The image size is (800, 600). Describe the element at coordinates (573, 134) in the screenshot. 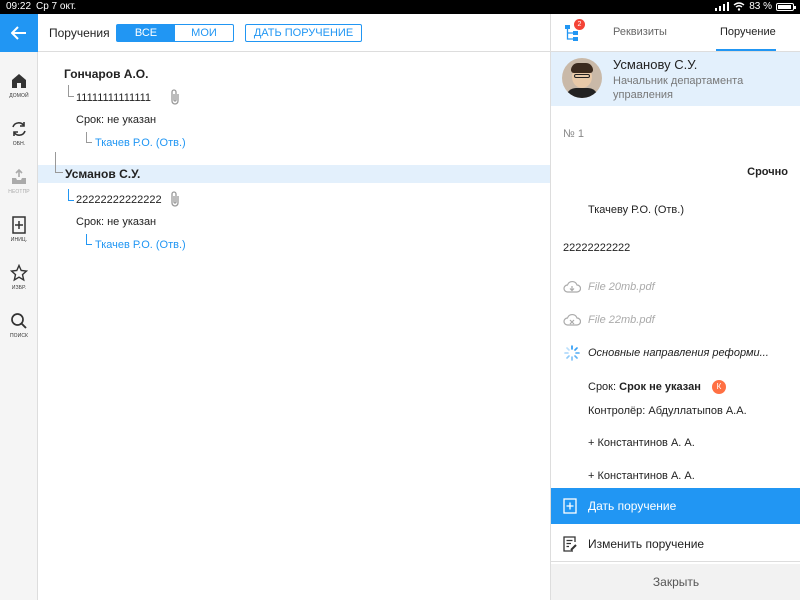

I see `order-number: № 1` at that location.